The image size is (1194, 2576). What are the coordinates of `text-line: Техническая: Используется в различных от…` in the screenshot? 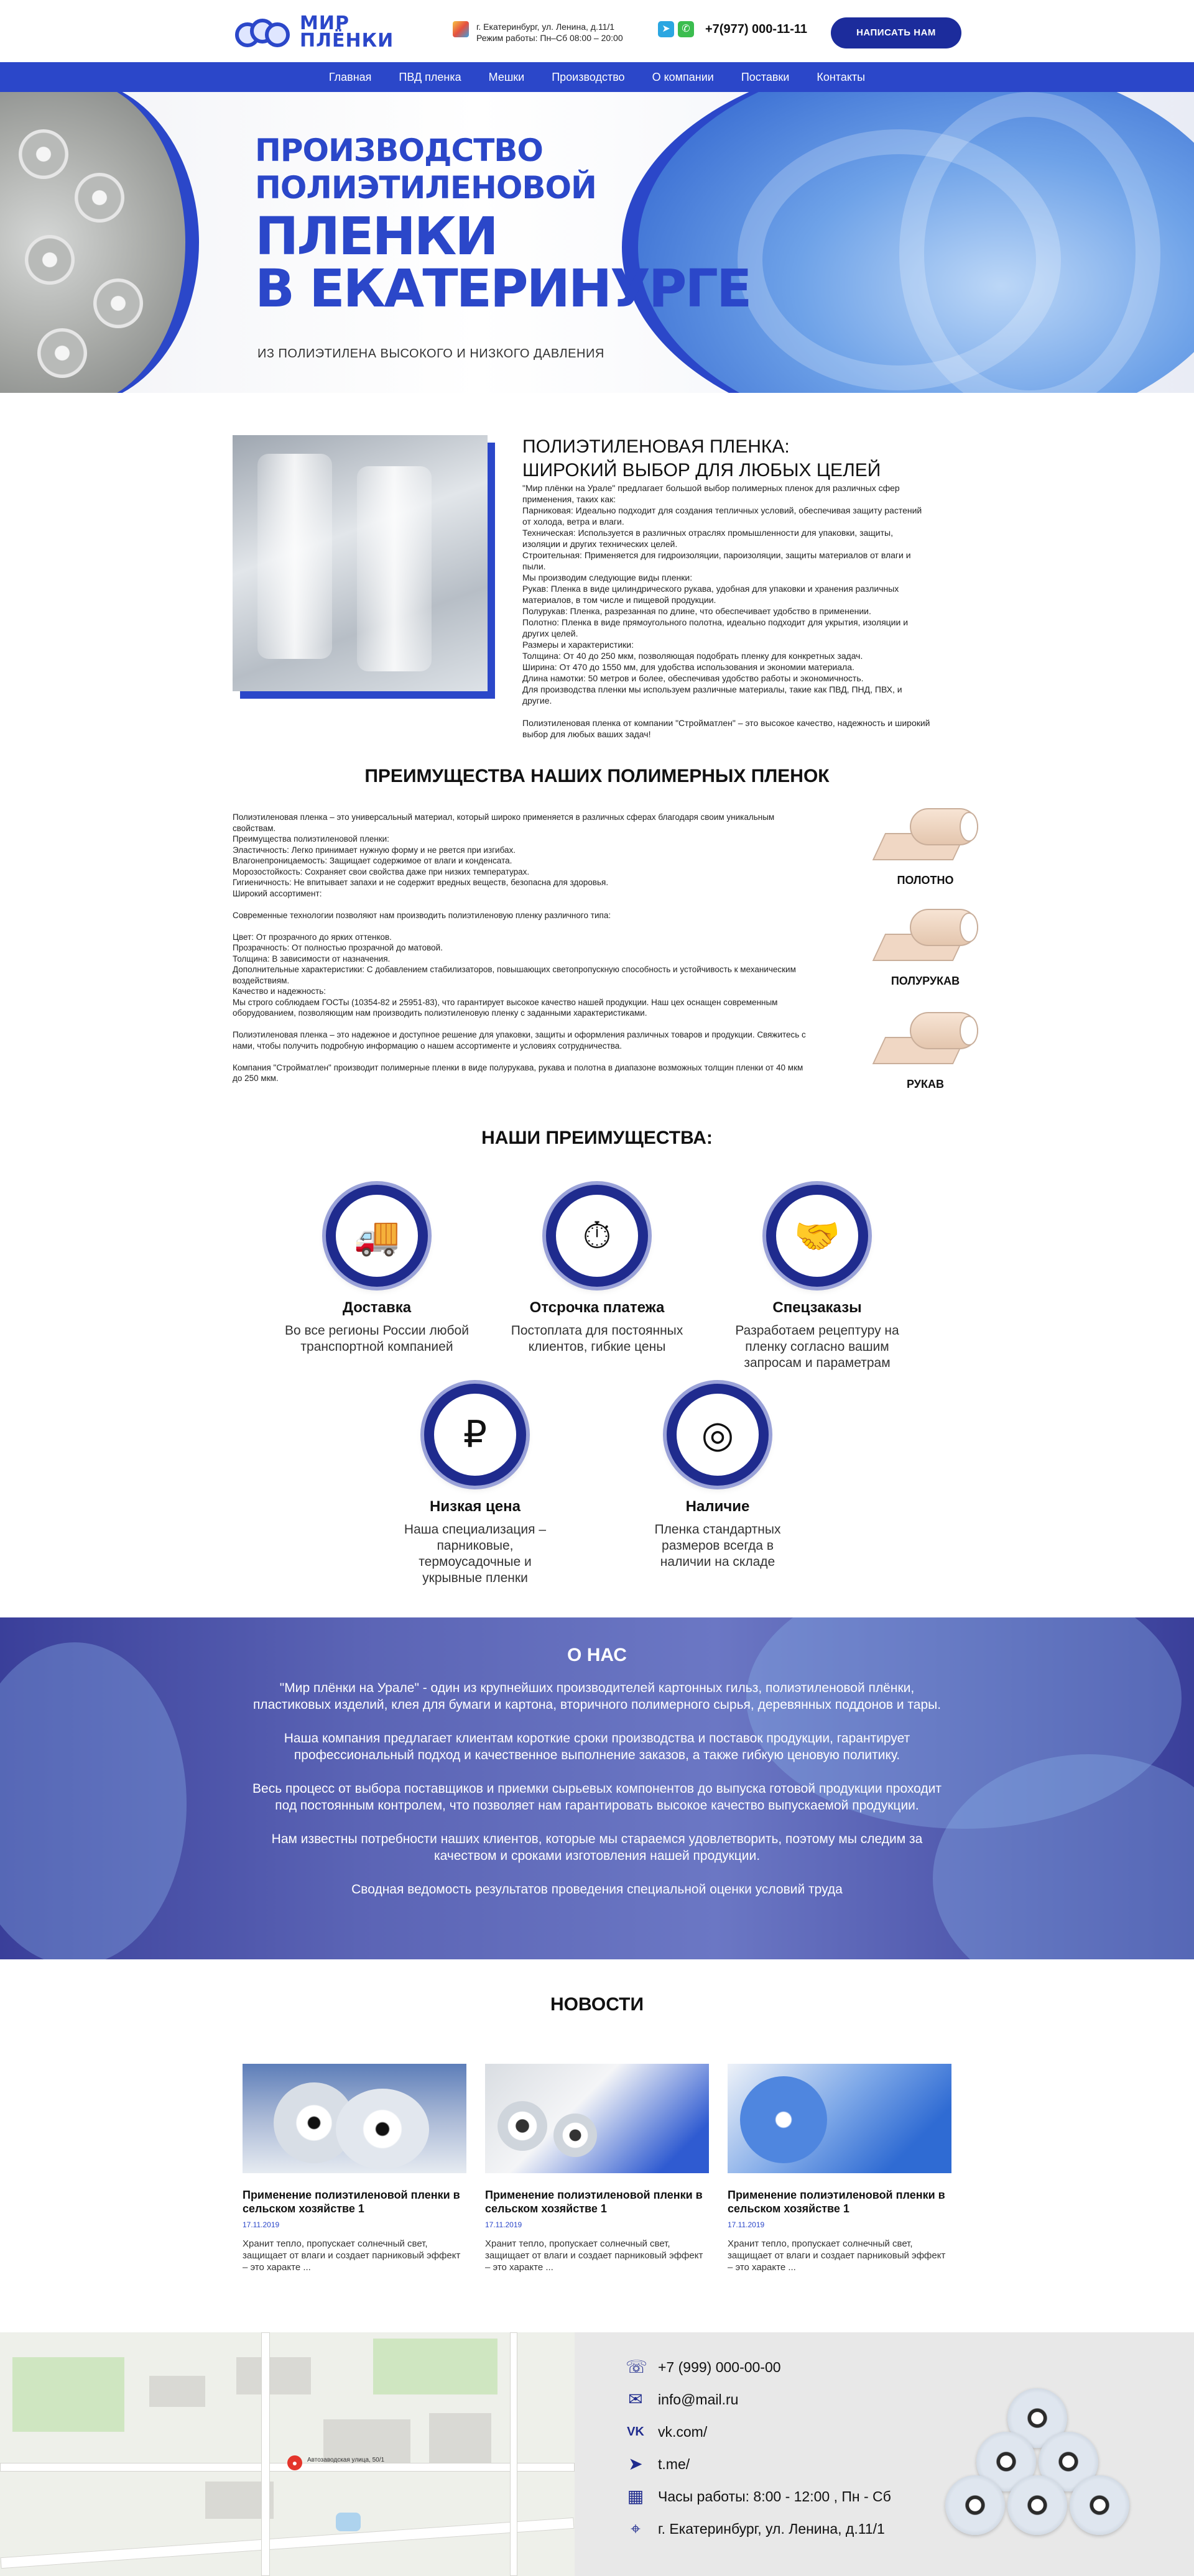 It's located at (707, 538).